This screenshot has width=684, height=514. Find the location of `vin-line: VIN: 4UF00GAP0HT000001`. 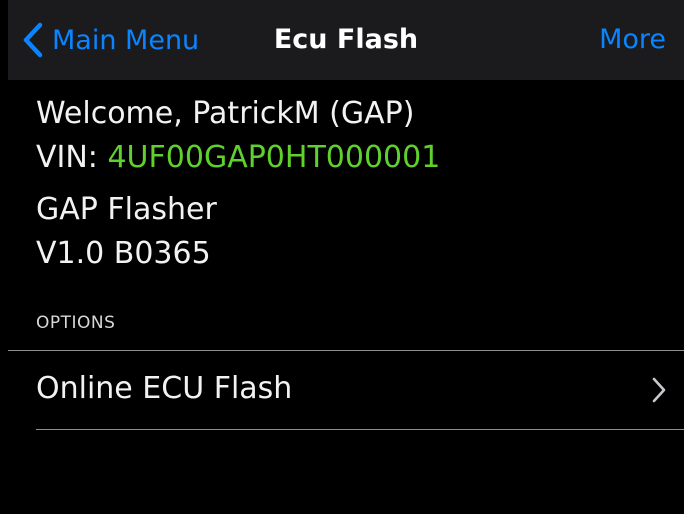

vin-line: VIN: 4UF00GAP0HT000001 is located at coordinates (238, 158).